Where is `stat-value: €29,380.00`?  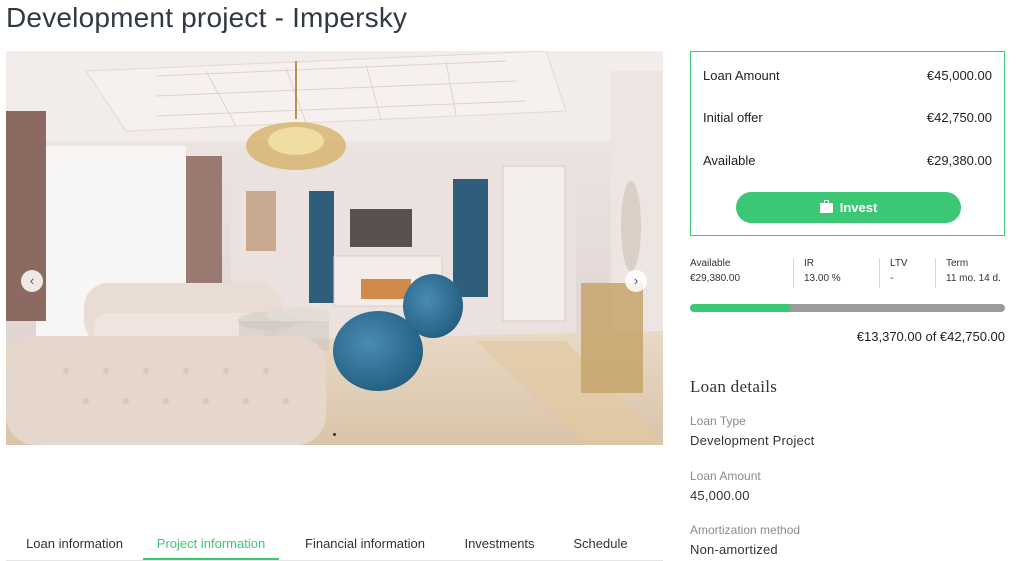 stat-value: €29,380.00 is located at coordinates (715, 278).